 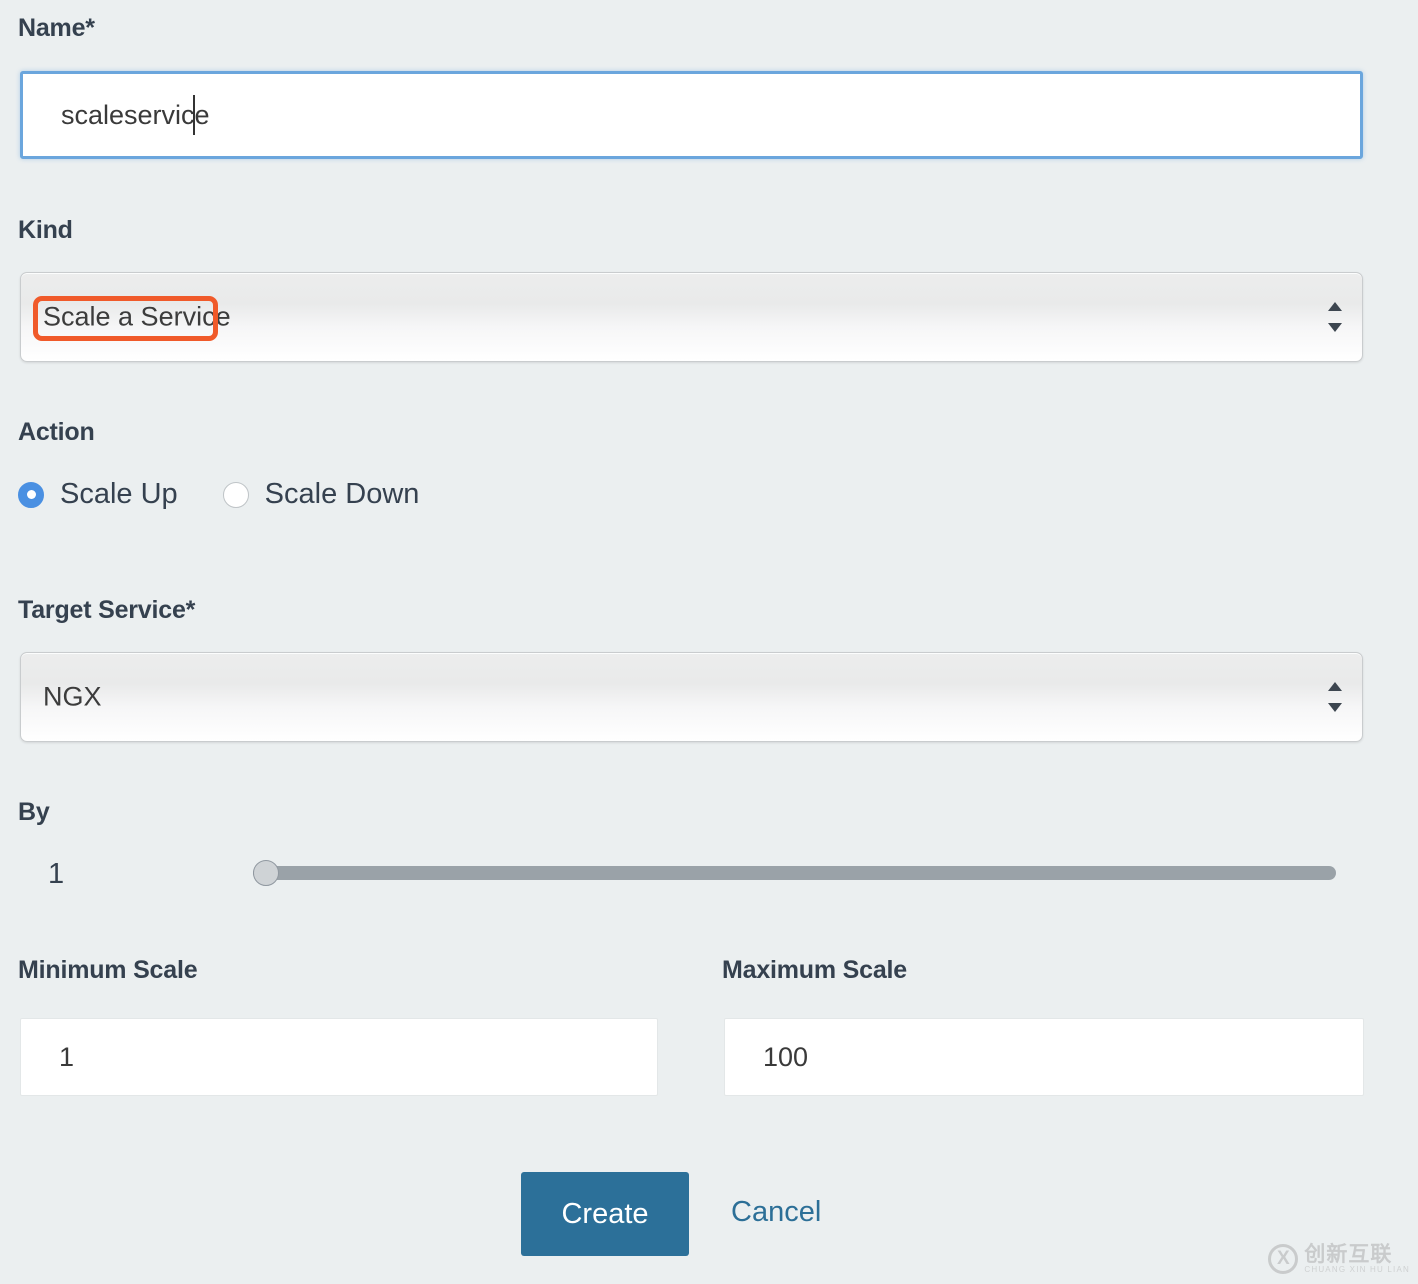 I want to click on radio-scale-down-label: Scale Down, so click(x=342, y=494).